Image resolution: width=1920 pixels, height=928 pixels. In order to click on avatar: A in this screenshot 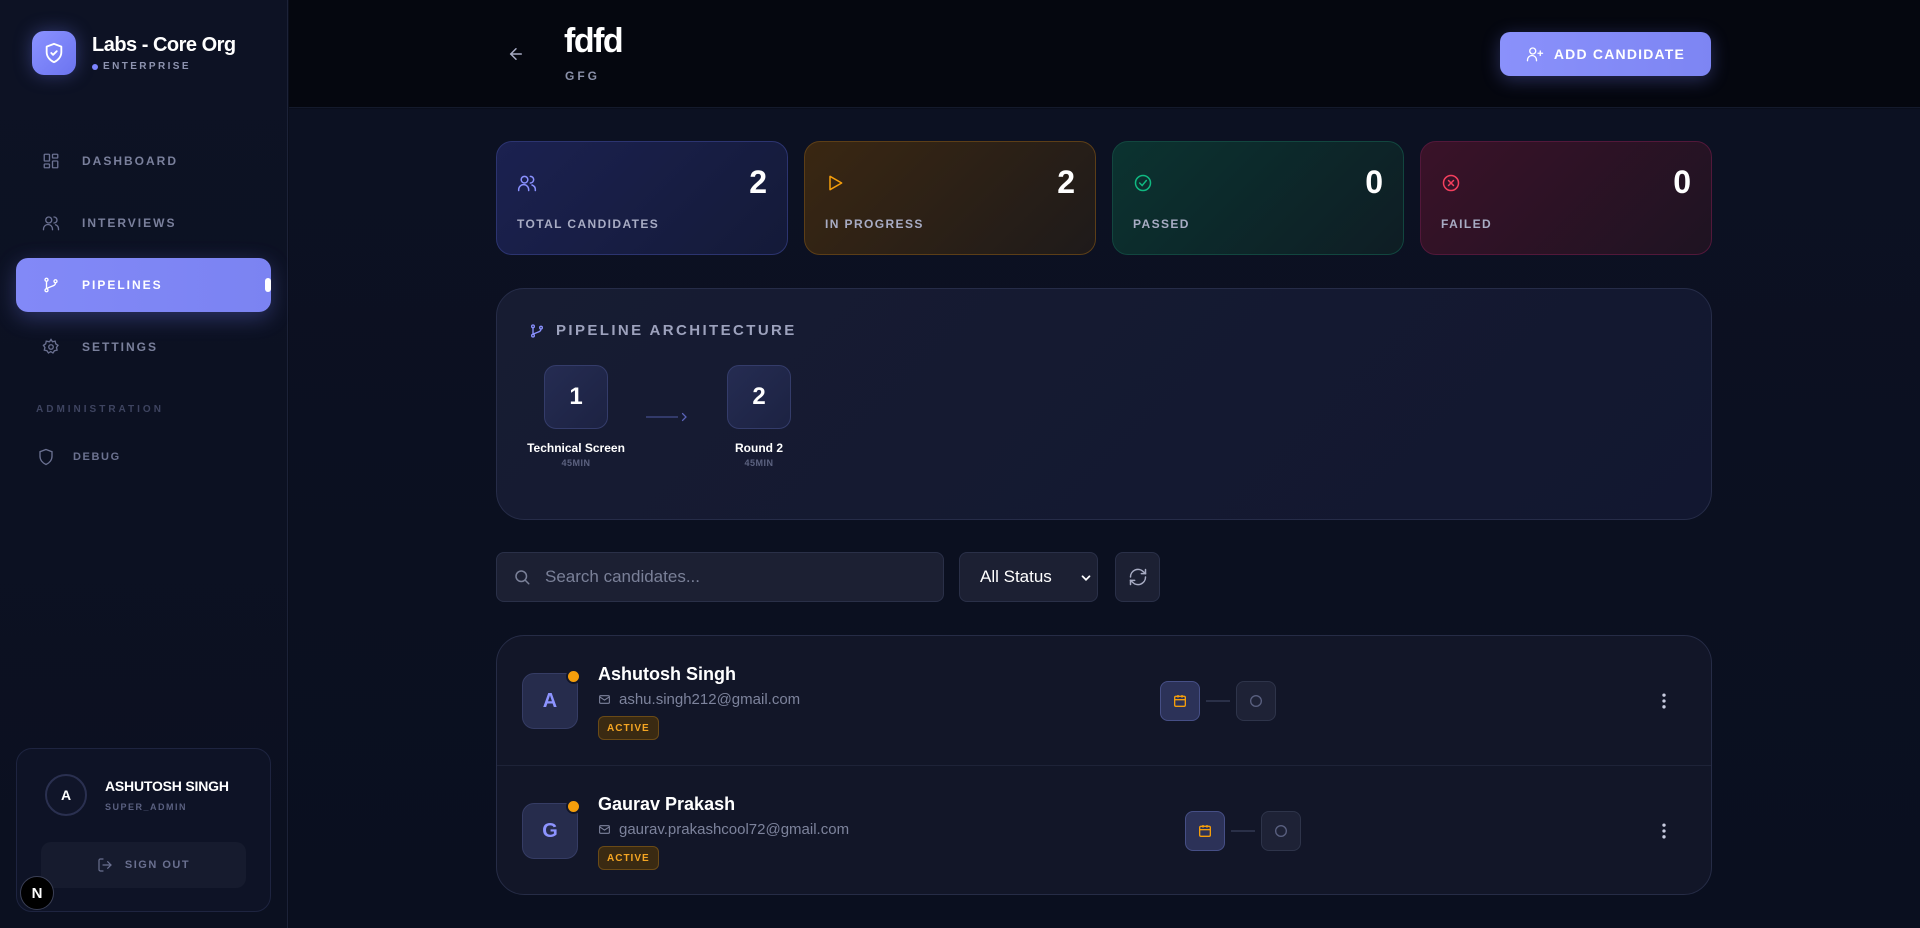, I will do `click(66, 795)`.